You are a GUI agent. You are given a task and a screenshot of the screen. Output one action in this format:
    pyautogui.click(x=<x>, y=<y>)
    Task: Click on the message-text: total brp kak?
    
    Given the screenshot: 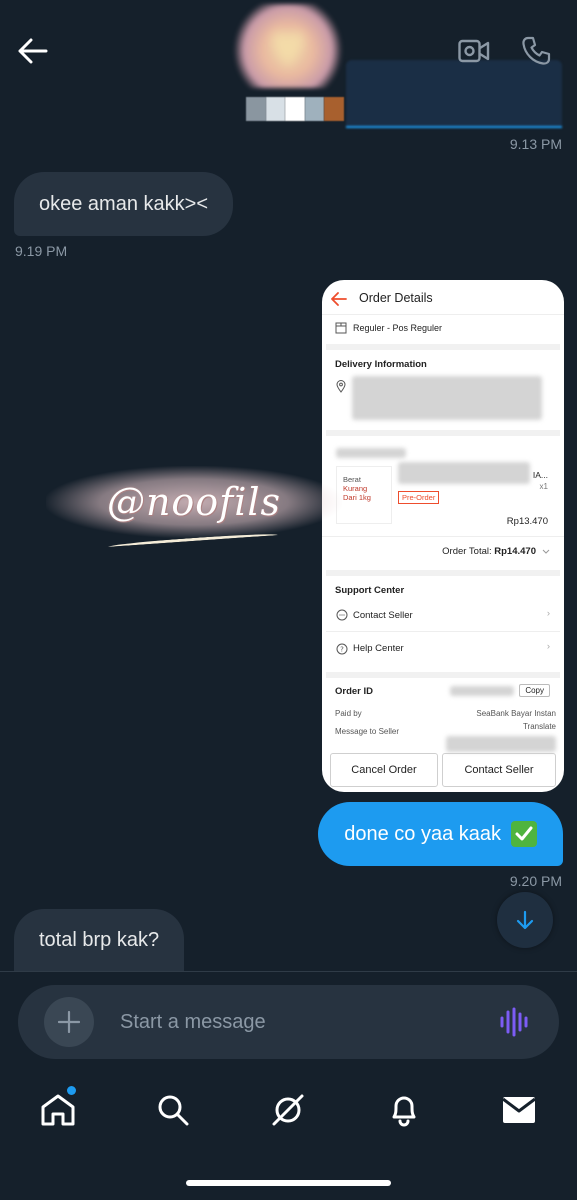 What is the action you would take?
    pyautogui.click(x=99, y=940)
    